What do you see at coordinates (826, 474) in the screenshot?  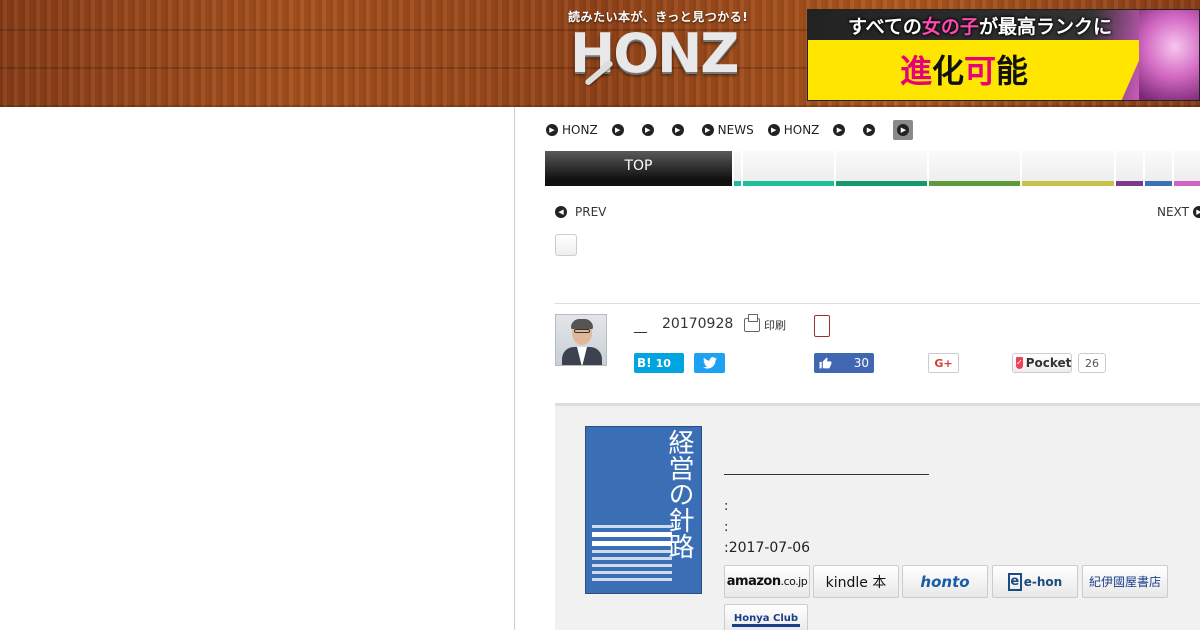 I see `book-title-link` at bounding box center [826, 474].